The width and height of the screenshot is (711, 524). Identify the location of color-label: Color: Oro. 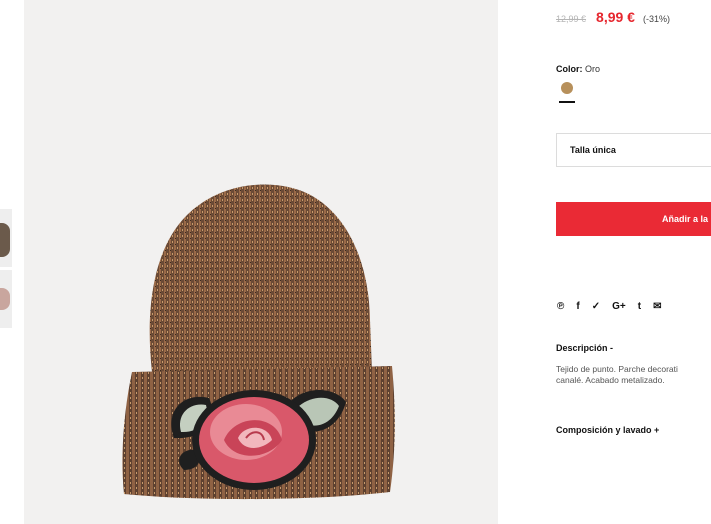
(578, 69).